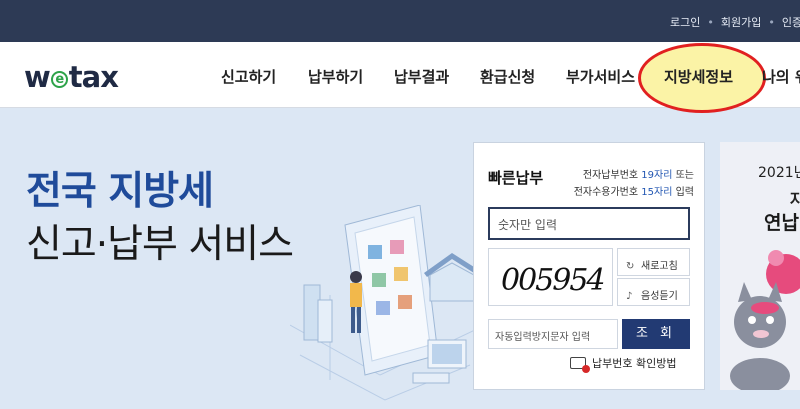 The width and height of the screenshot is (800, 409). Describe the element at coordinates (765, 320) in the screenshot. I see `cat-mascot-icon` at that location.